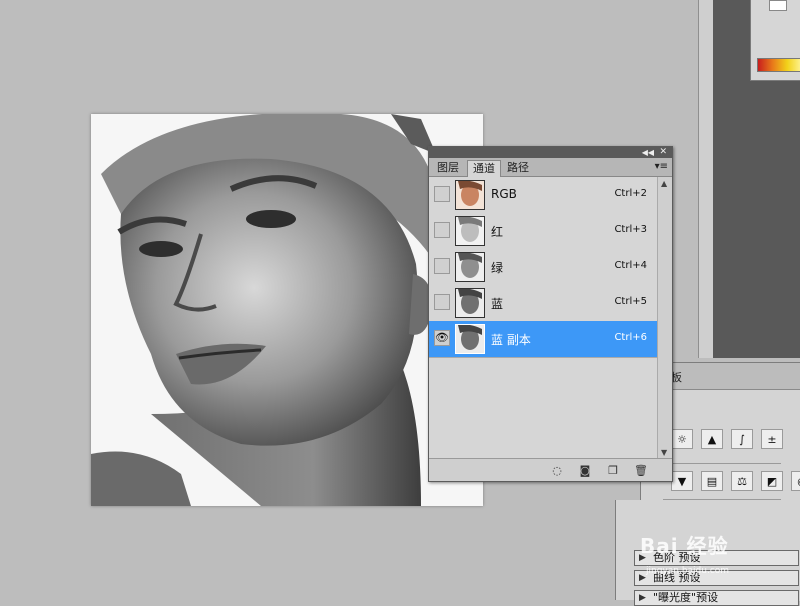 Image resolution: width=800 pixels, height=606 pixels. I want to click on tab-layers: 图层, so click(448, 168).